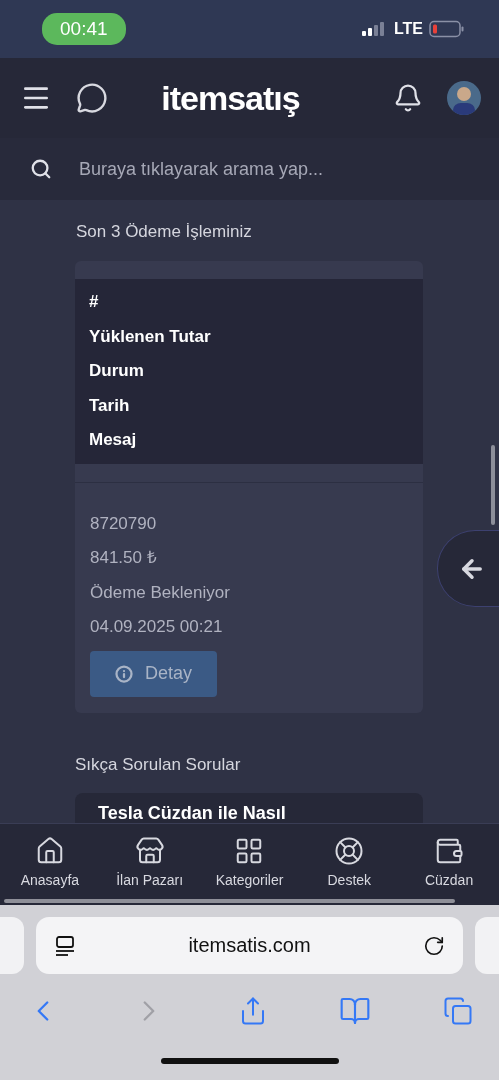 This screenshot has height=1080, width=499. What do you see at coordinates (110, 405) in the screenshot?
I see `column-header: Tarih` at bounding box center [110, 405].